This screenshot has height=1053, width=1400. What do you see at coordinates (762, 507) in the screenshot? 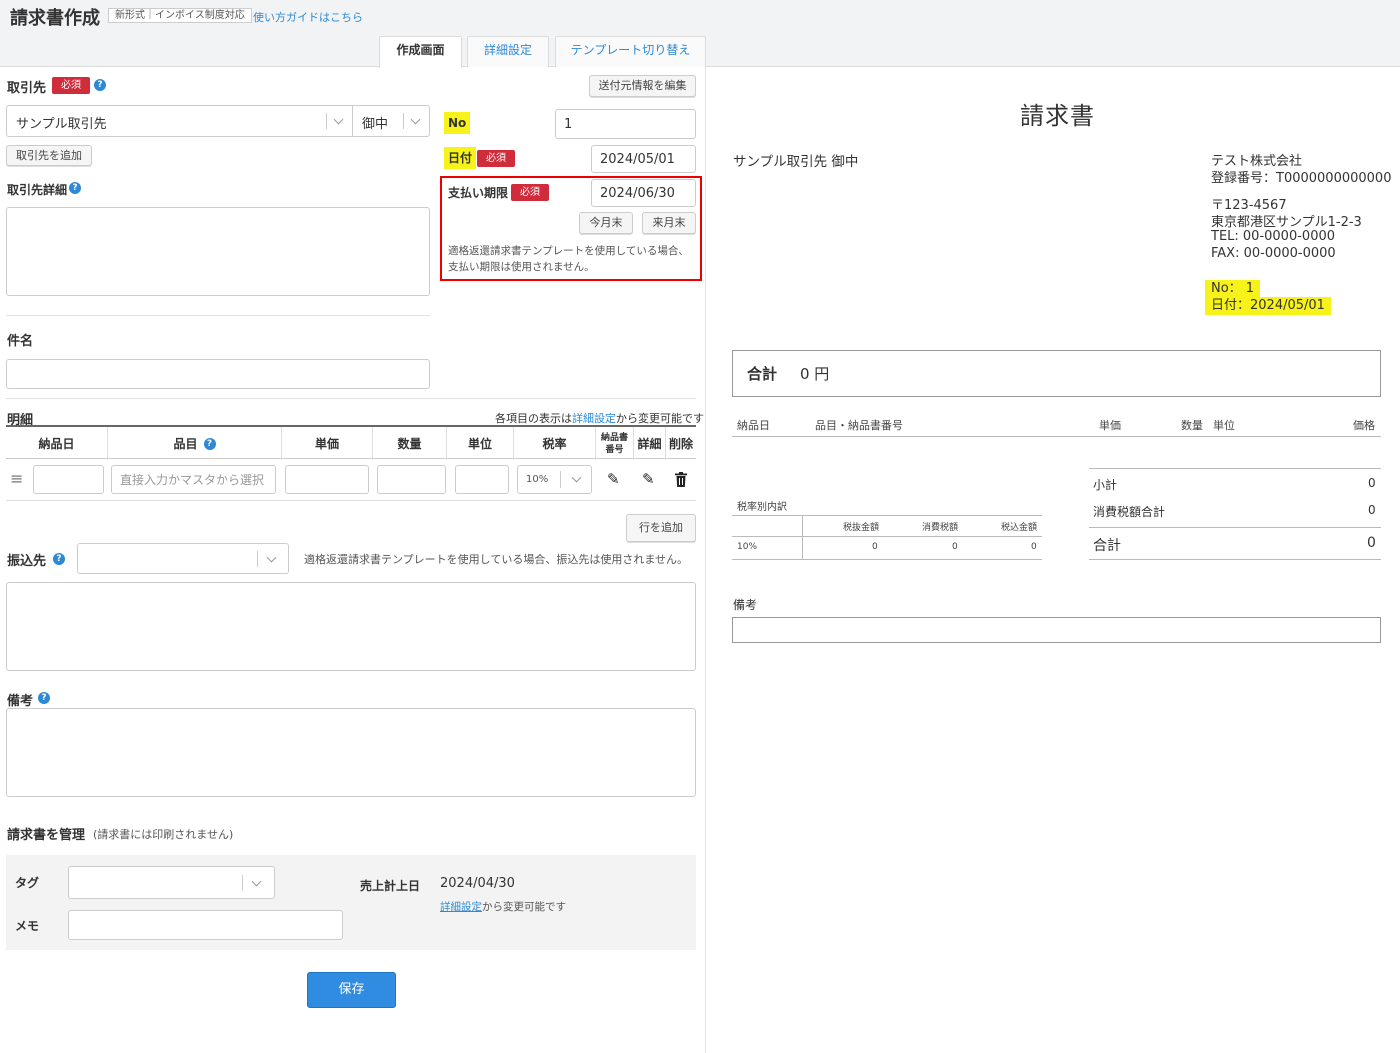
I see `preview-tax-breakdown-label: 税率別内訳` at bounding box center [762, 507].